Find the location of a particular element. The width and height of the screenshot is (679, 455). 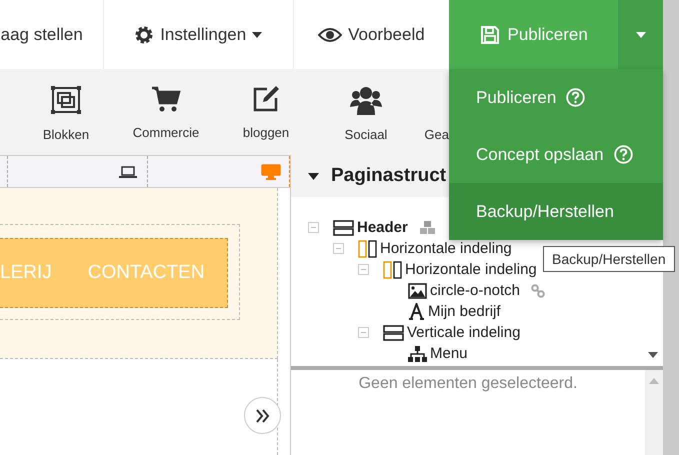

toolbar-button: Commercie is located at coordinates (166, 112).